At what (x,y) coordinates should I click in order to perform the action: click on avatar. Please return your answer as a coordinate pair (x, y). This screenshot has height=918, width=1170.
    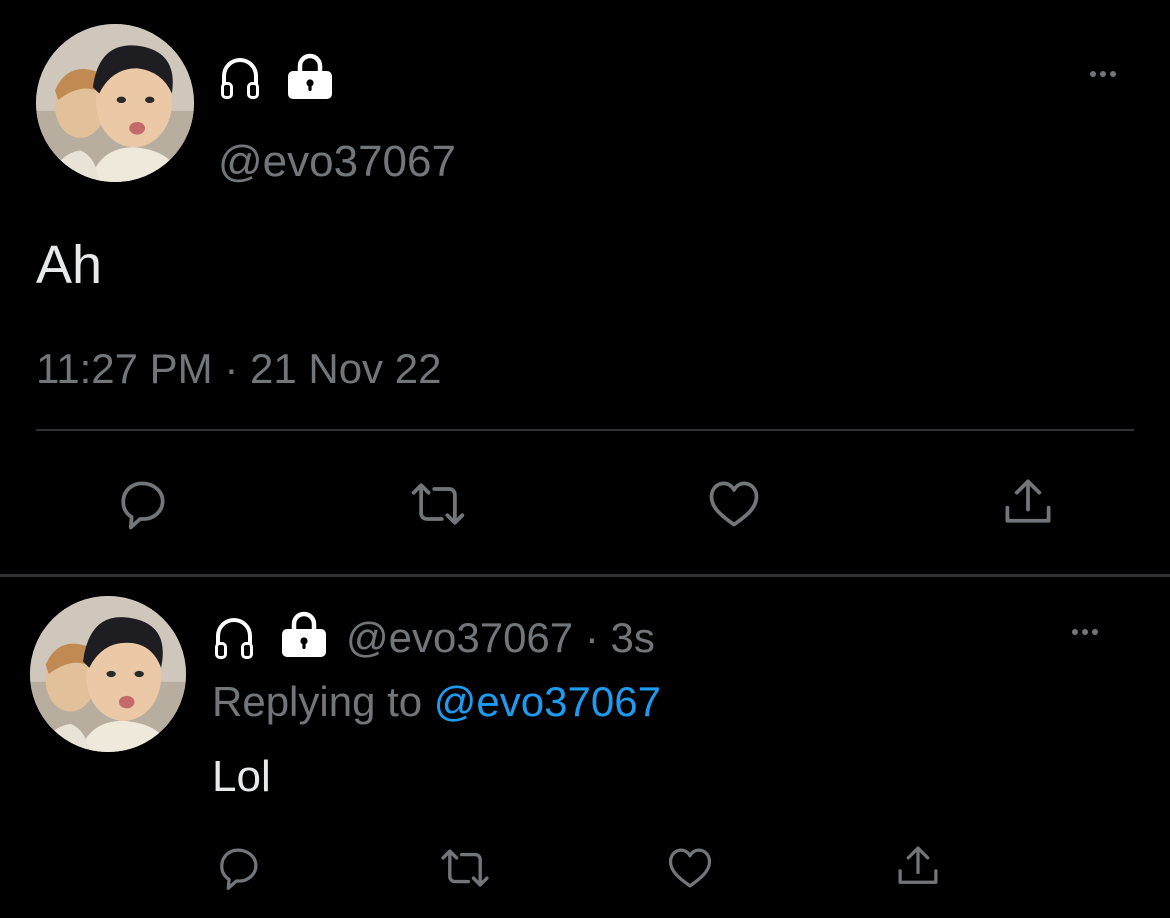
    Looking at the image, I should click on (115, 103).